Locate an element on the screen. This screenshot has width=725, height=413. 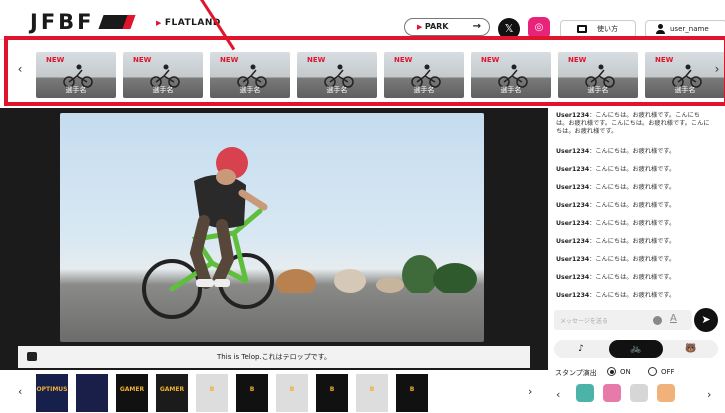
stamp-effect-label: スタンプ演出 is located at coordinates (576, 373).